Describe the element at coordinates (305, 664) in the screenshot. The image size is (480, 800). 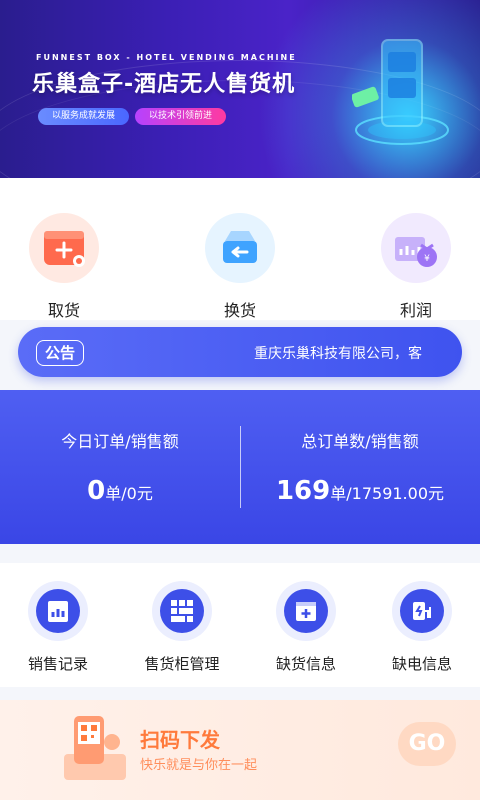
I see `grid-item-label: 缺货信息` at that location.